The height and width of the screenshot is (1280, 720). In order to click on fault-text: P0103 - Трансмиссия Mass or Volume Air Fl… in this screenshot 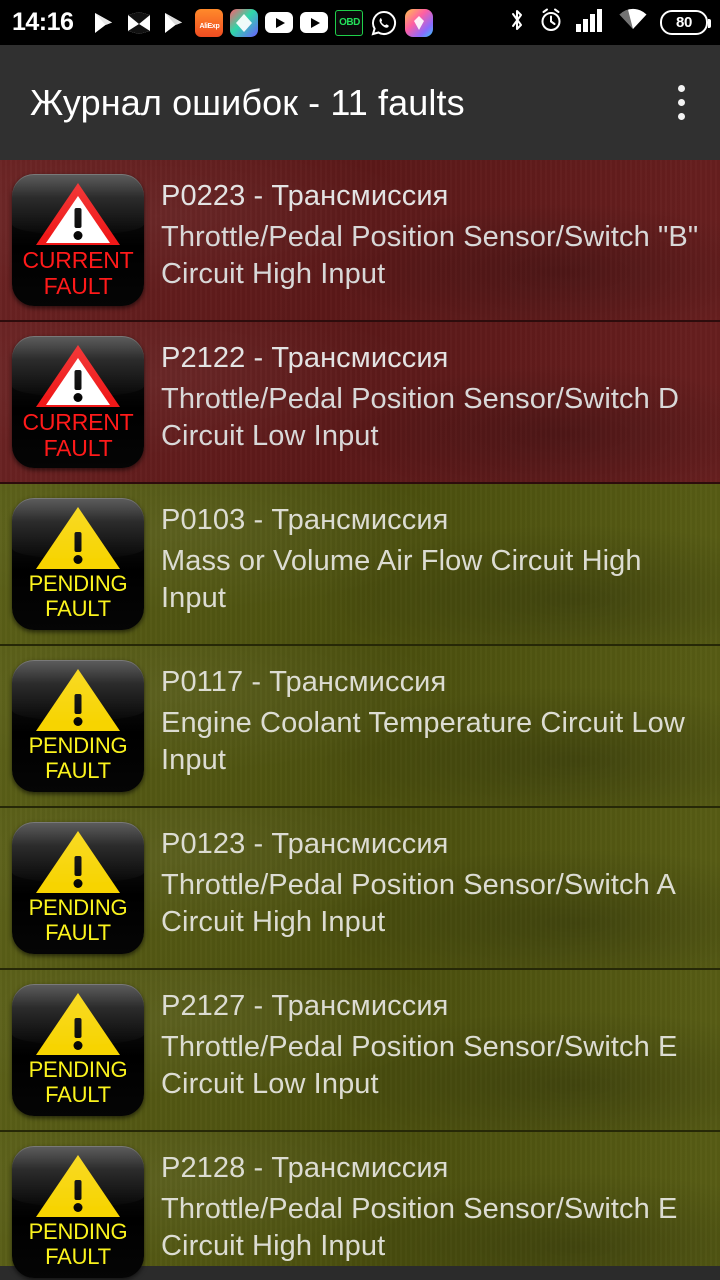, I will do `click(425, 558)`.